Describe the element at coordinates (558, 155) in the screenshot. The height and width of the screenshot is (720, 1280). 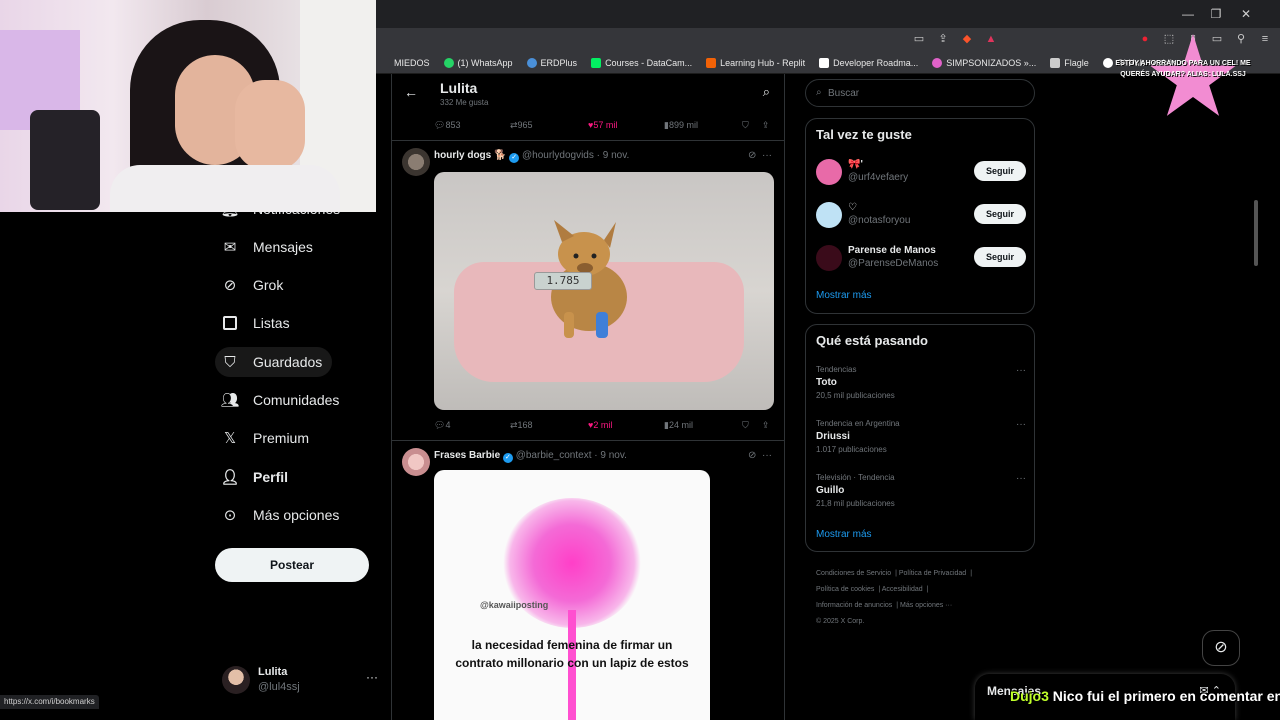
I see `tweet-author-handle: @hourlydogvids` at that location.